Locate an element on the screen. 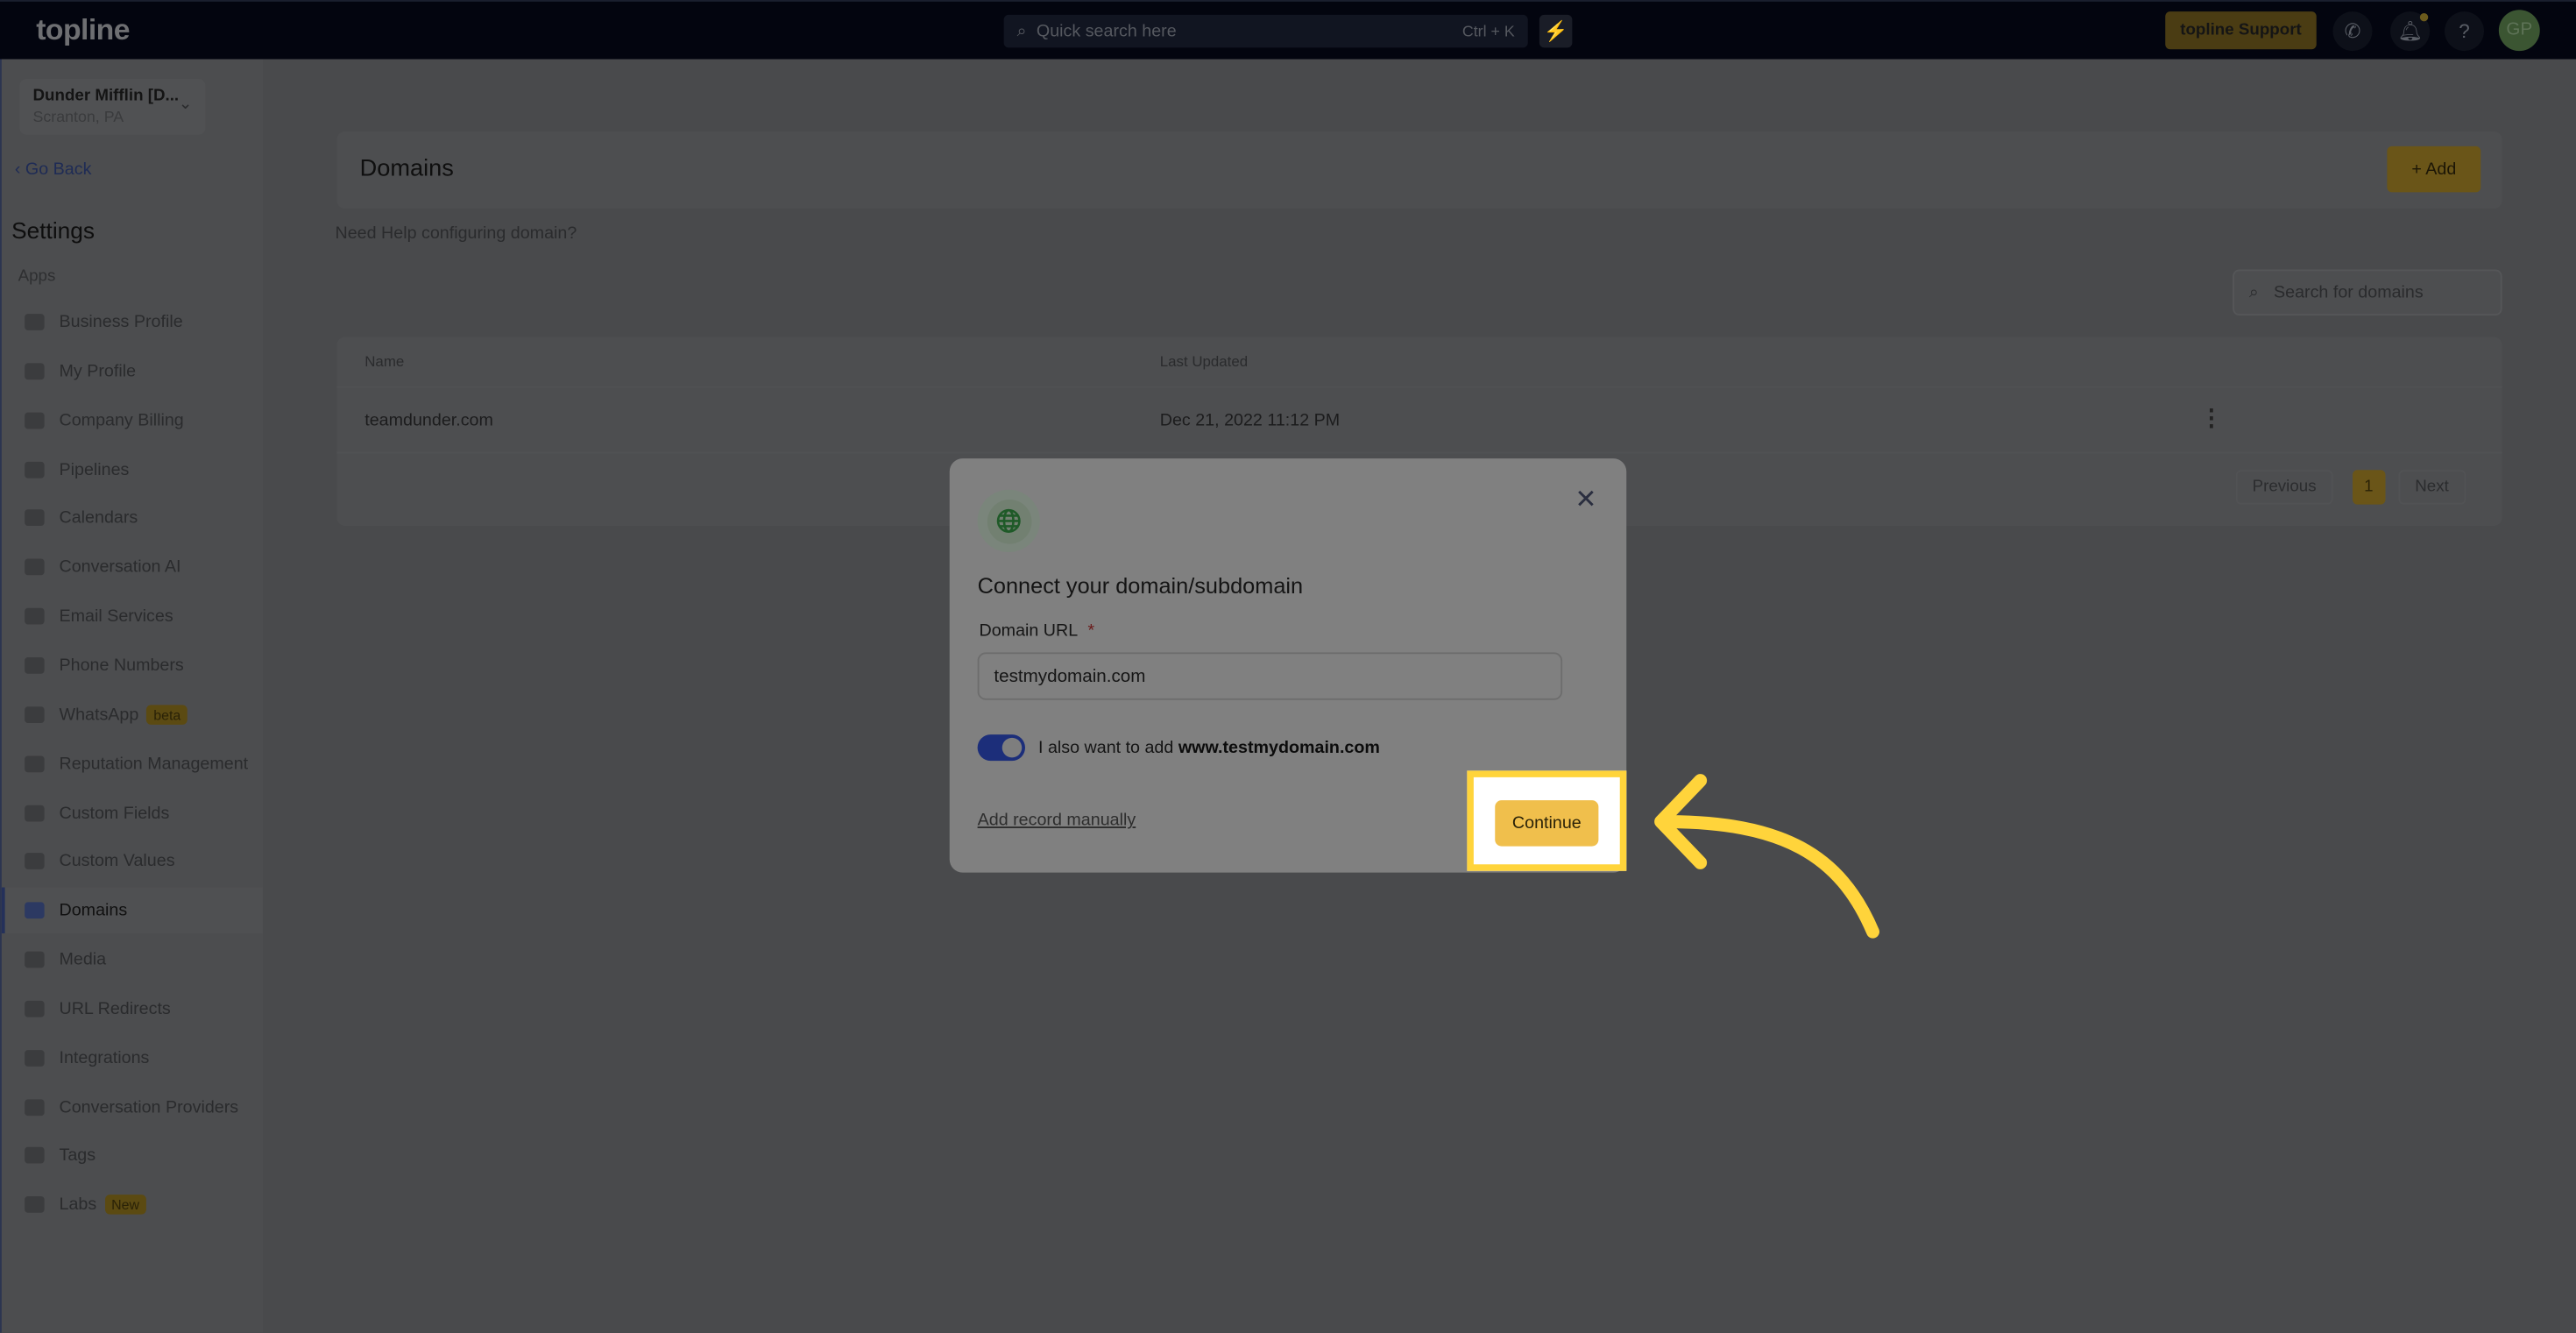  logo: topline is located at coordinates (83, 30).